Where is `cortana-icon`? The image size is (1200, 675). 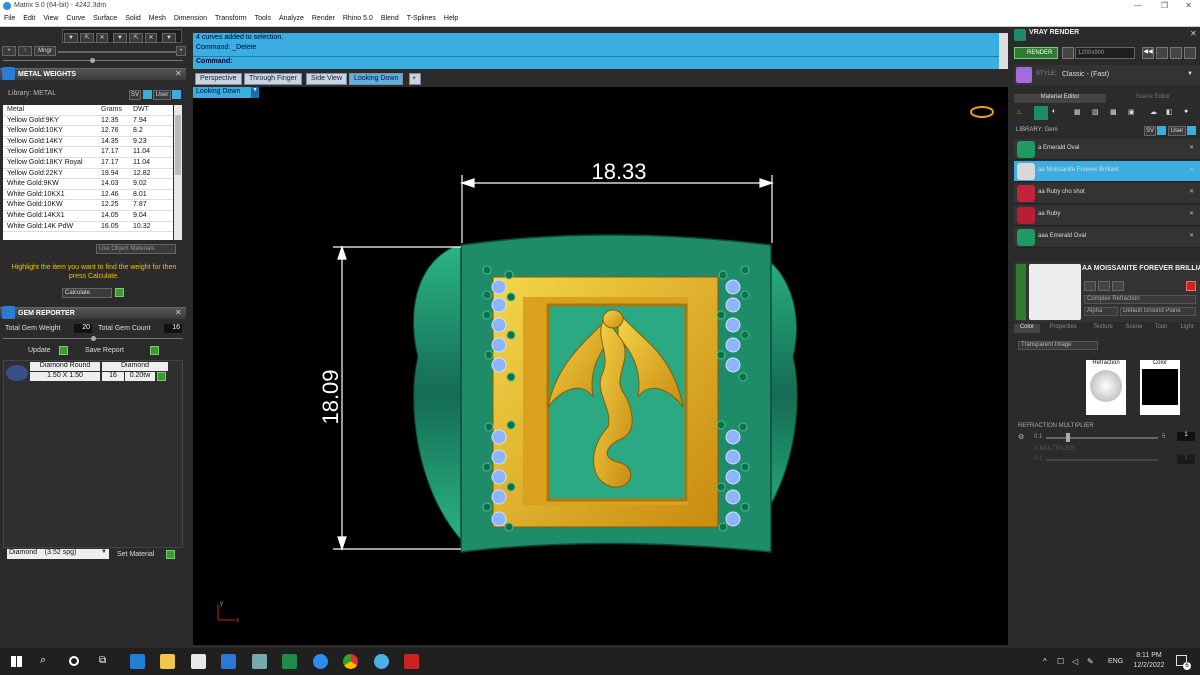
cortana-icon is located at coordinates (74, 661).